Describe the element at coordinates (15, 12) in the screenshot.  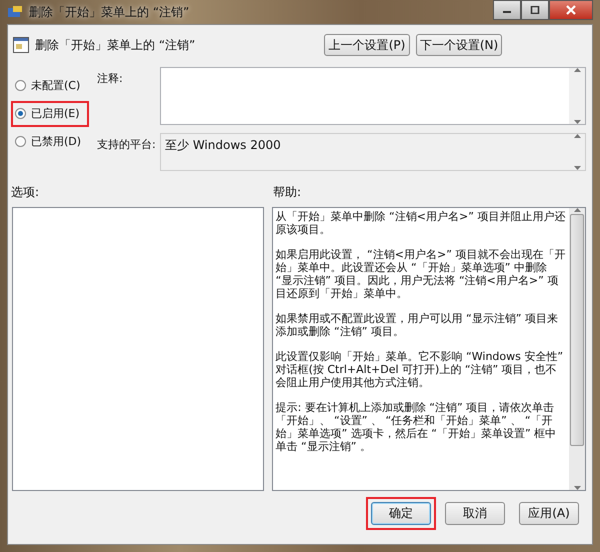
I see `policy-icon` at that location.